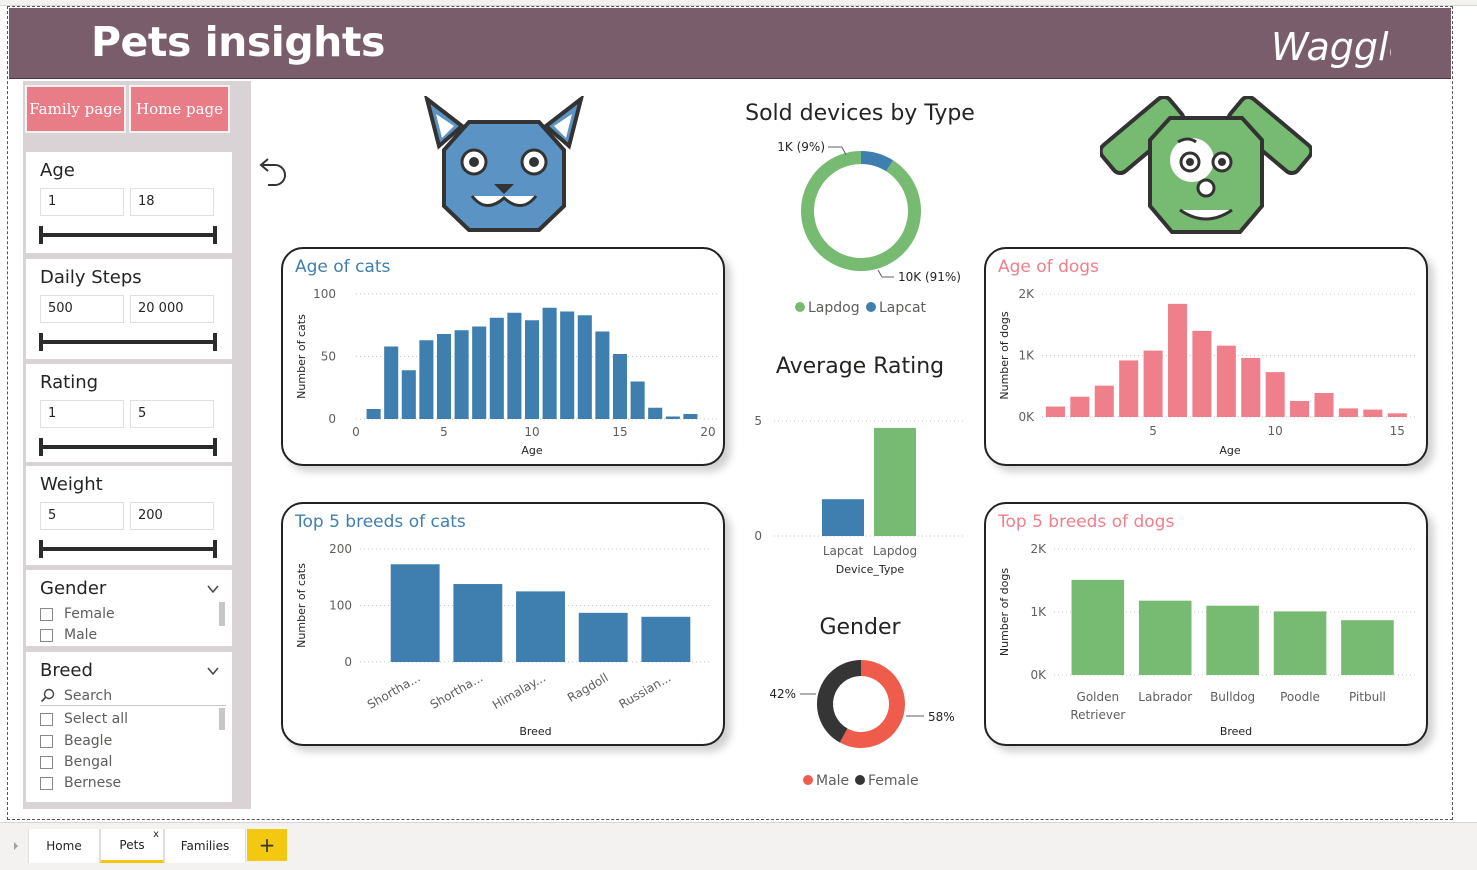 The width and height of the screenshot is (1477, 870). Describe the element at coordinates (88, 741) in the screenshot. I see `option-label: Beagle` at that location.